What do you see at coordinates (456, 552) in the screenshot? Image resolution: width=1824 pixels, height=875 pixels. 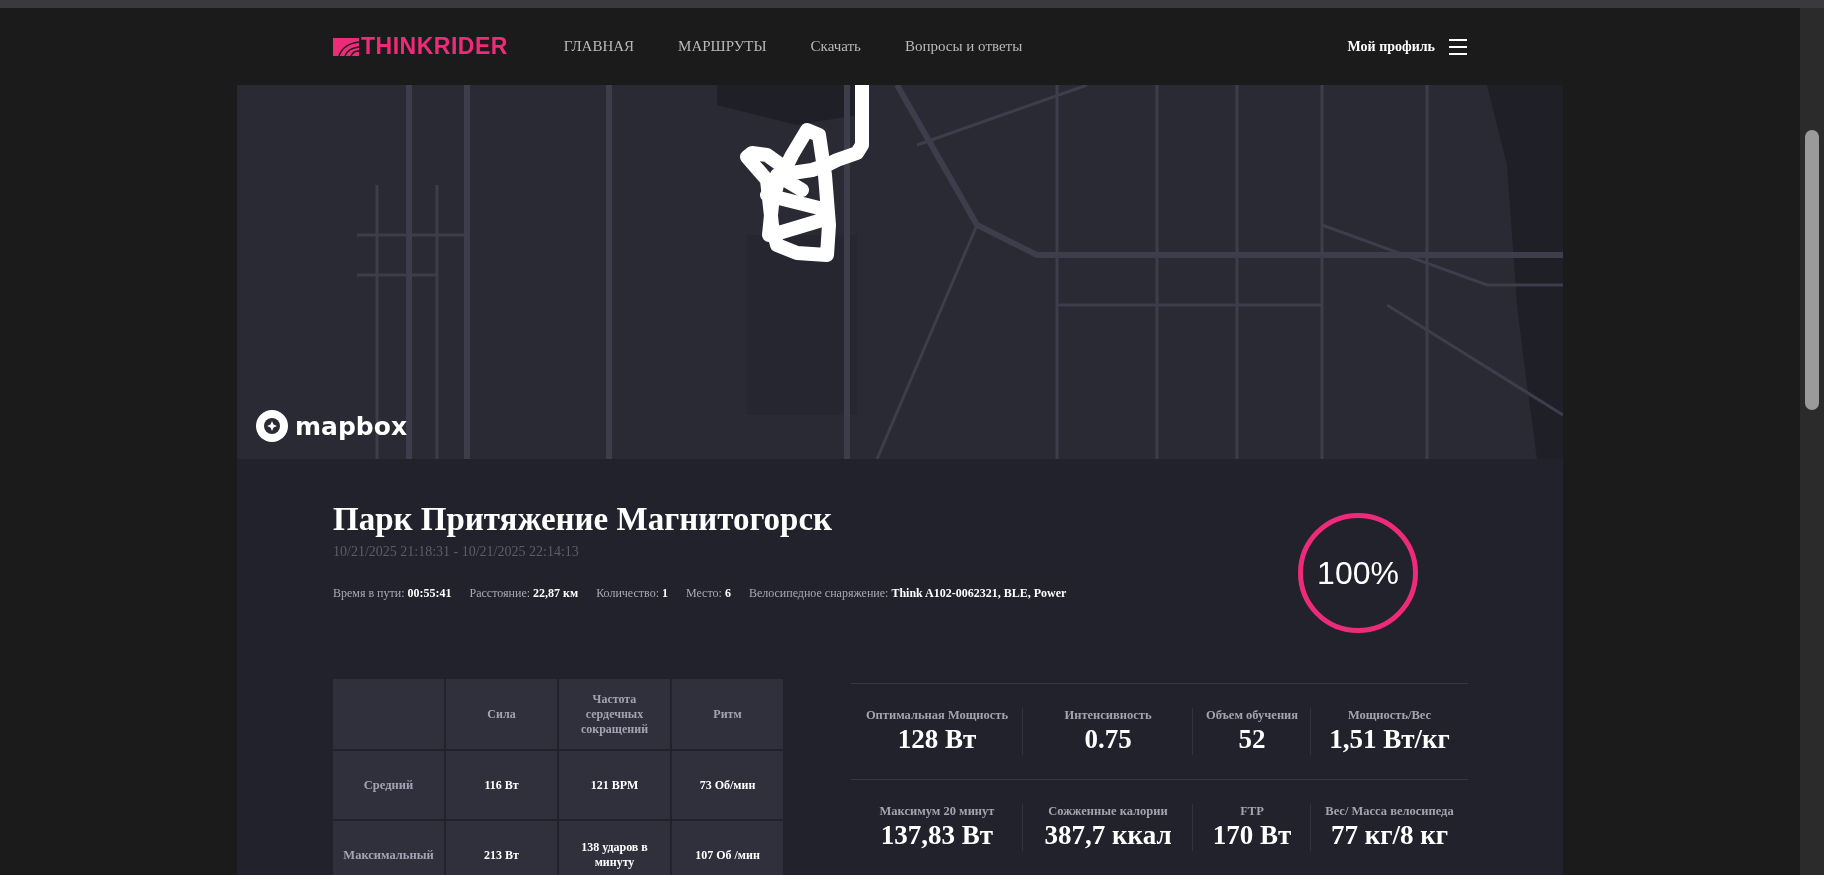 I see `ride-period: 10/21/2025 21:18:31 - 10/21/2025 22:14:13` at bounding box center [456, 552].